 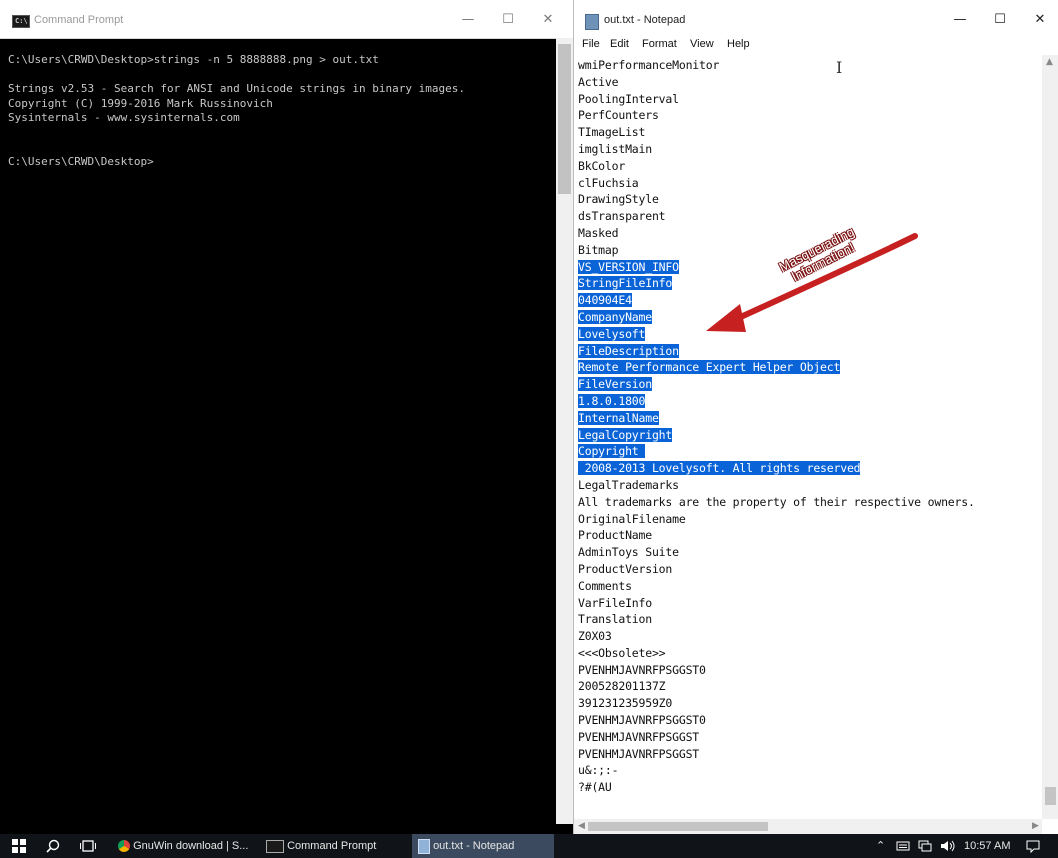 What do you see at coordinates (81, 161) in the screenshot?
I see `console-line: C:\Users\CRWD\Desktop>` at bounding box center [81, 161].